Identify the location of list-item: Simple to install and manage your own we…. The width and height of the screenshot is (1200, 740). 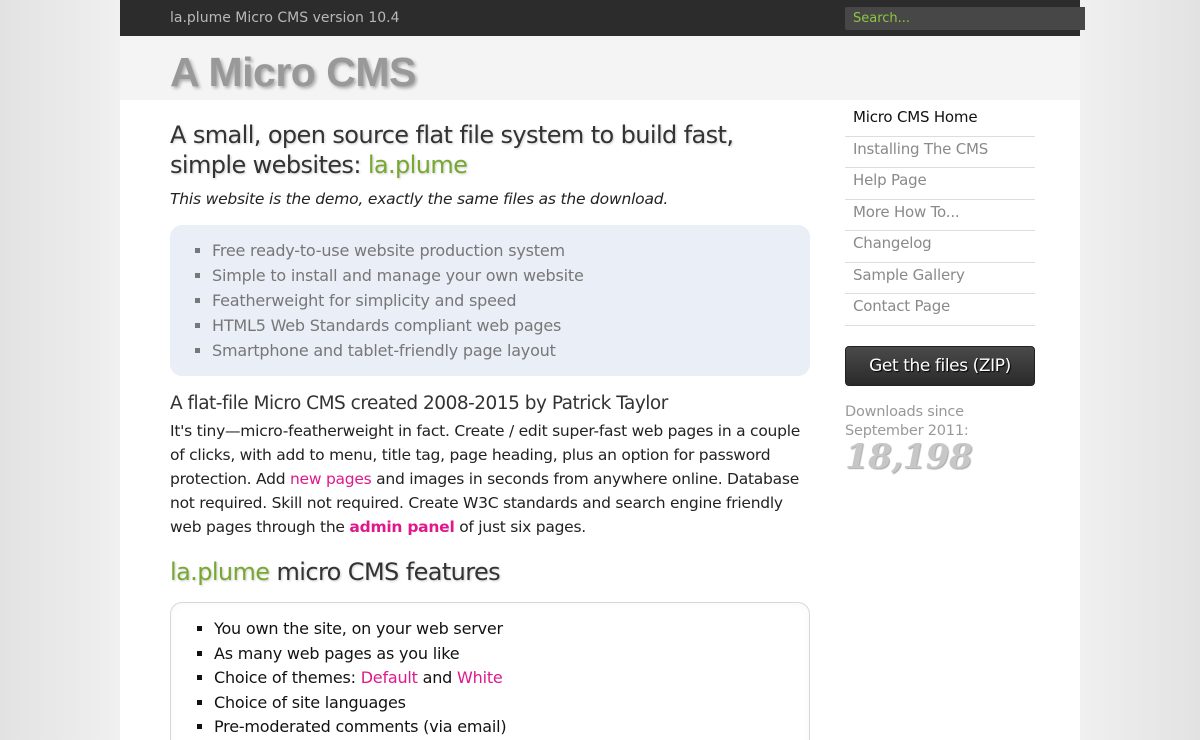
(501, 275).